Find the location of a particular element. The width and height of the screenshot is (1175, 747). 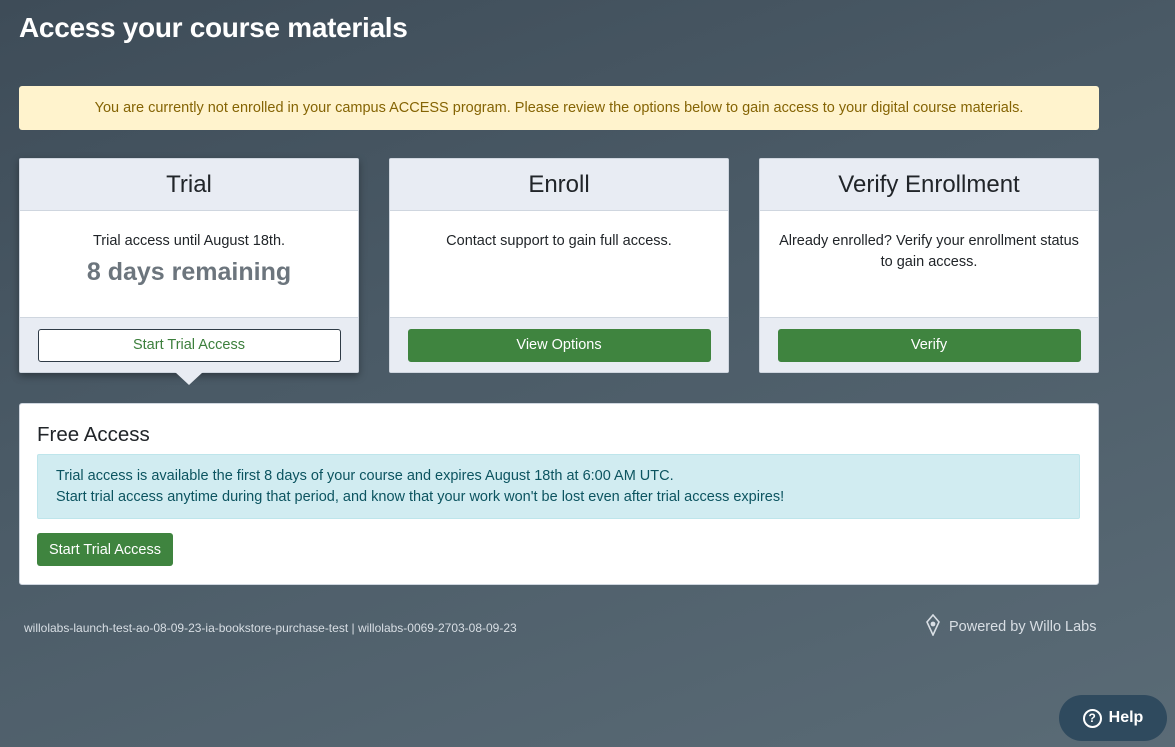

trial-card-text: Trial access until August 18th. is located at coordinates (189, 241).